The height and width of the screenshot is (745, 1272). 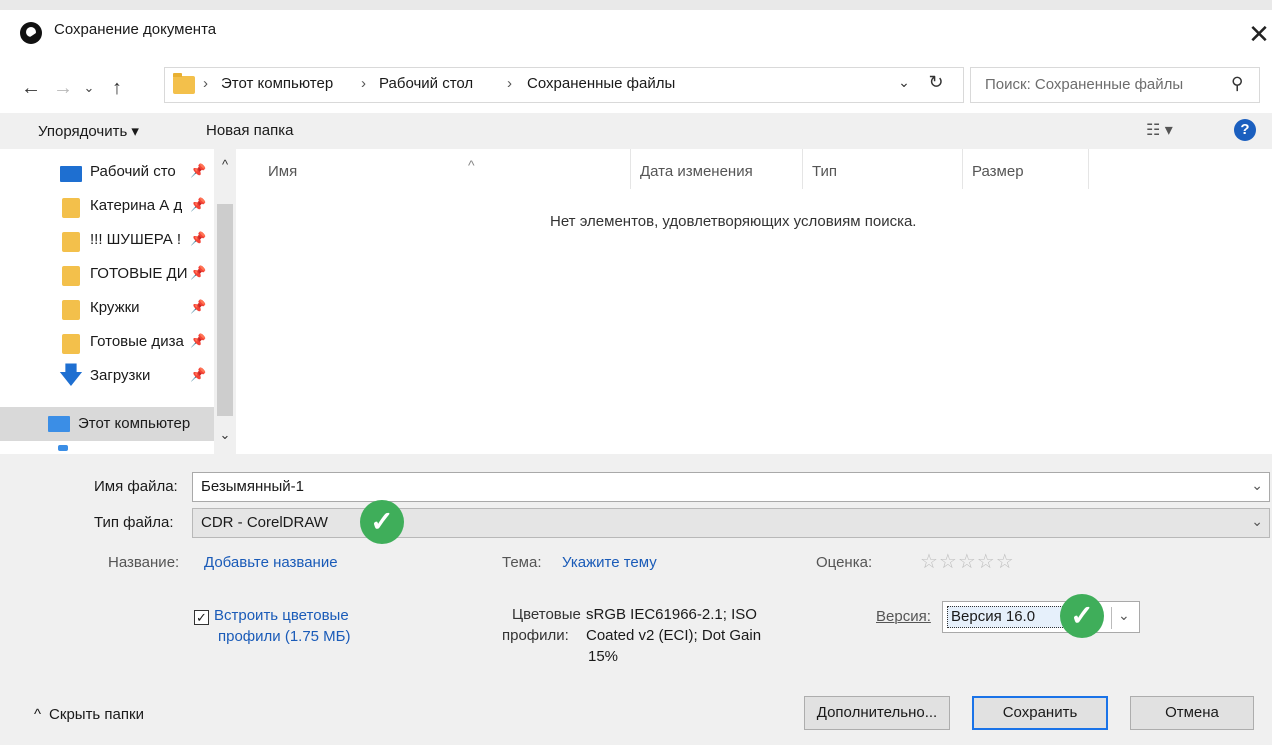 What do you see at coordinates (1245, 130) in the screenshot?
I see `help-icon: ?` at bounding box center [1245, 130].